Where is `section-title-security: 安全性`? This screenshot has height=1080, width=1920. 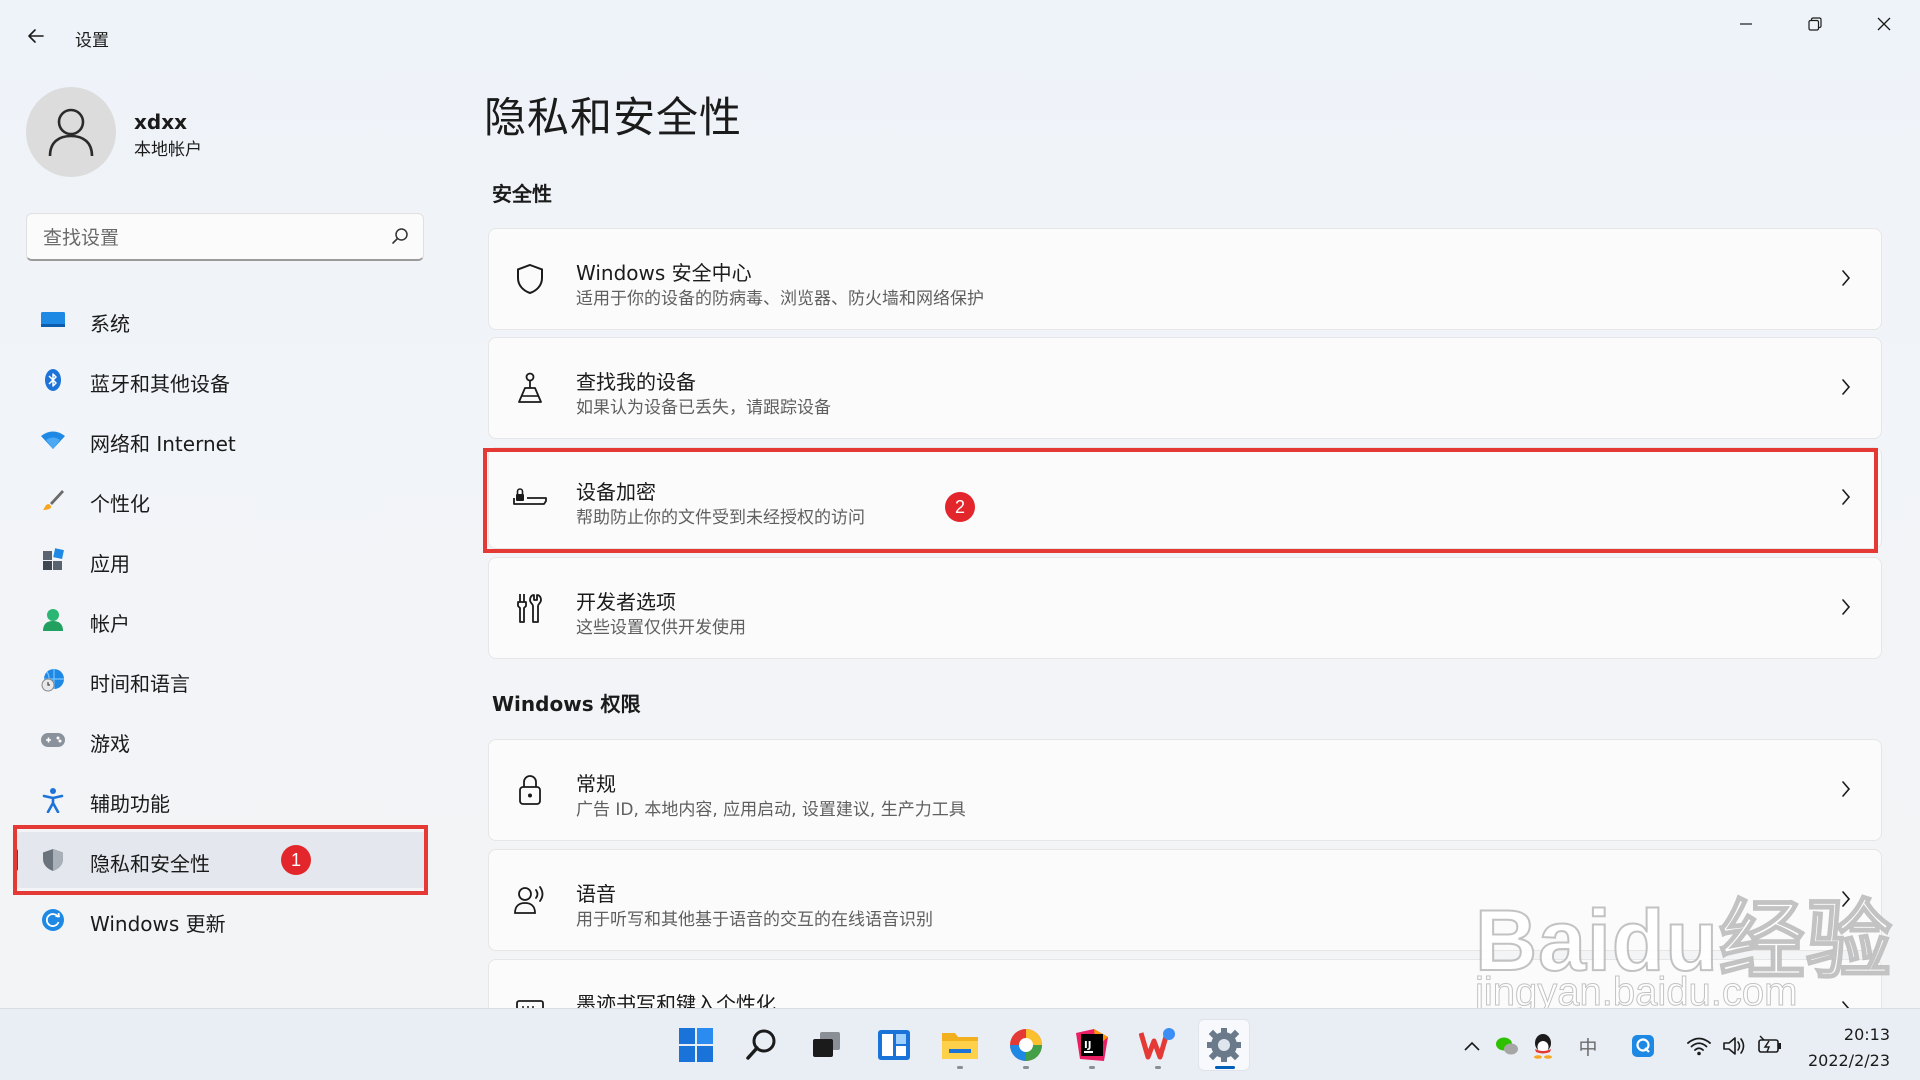
section-title-security: 安全性 is located at coordinates (522, 194).